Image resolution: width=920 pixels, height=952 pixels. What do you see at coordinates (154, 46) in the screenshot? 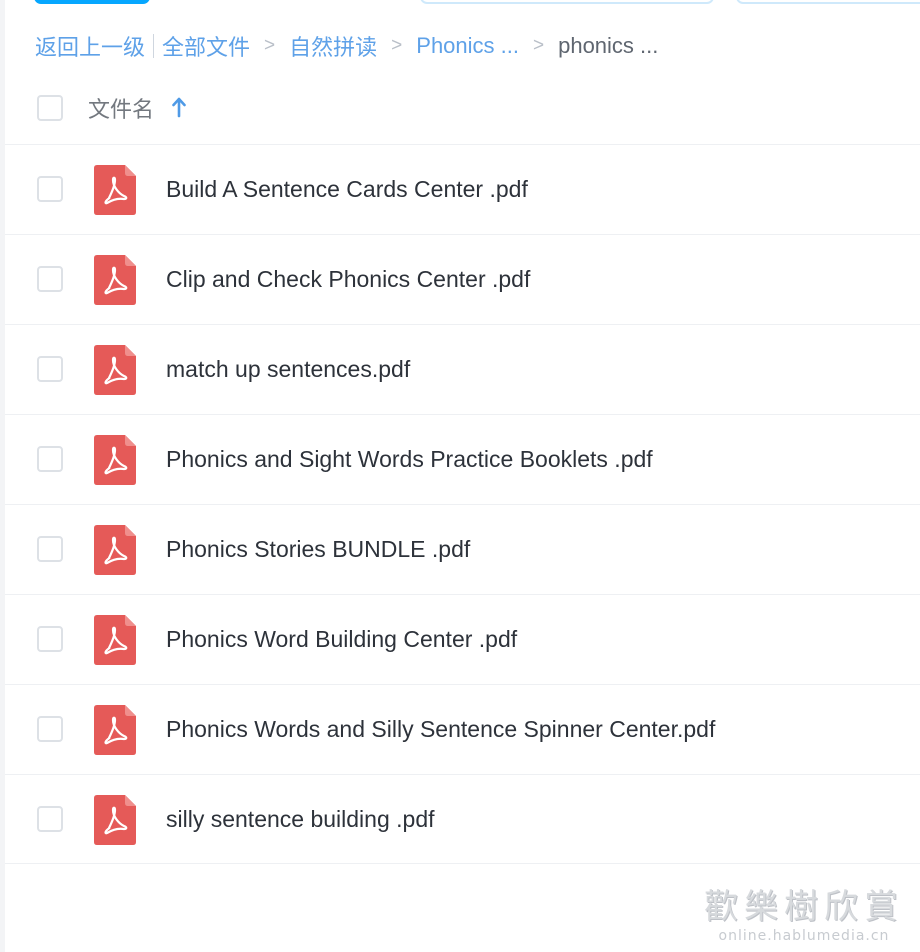
I see `breadcrumb-divider` at bounding box center [154, 46].